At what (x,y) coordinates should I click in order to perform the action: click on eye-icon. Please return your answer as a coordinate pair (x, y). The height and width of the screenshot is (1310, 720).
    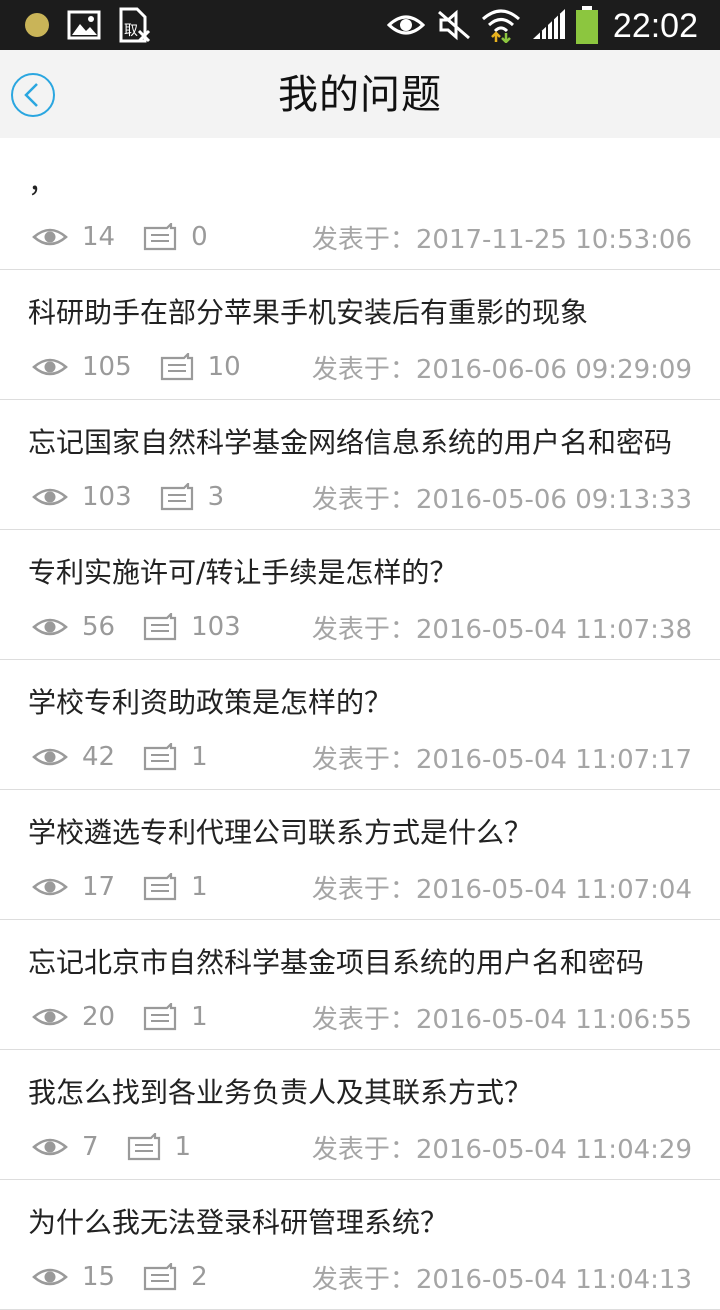
    Looking at the image, I should click on (406, 25).